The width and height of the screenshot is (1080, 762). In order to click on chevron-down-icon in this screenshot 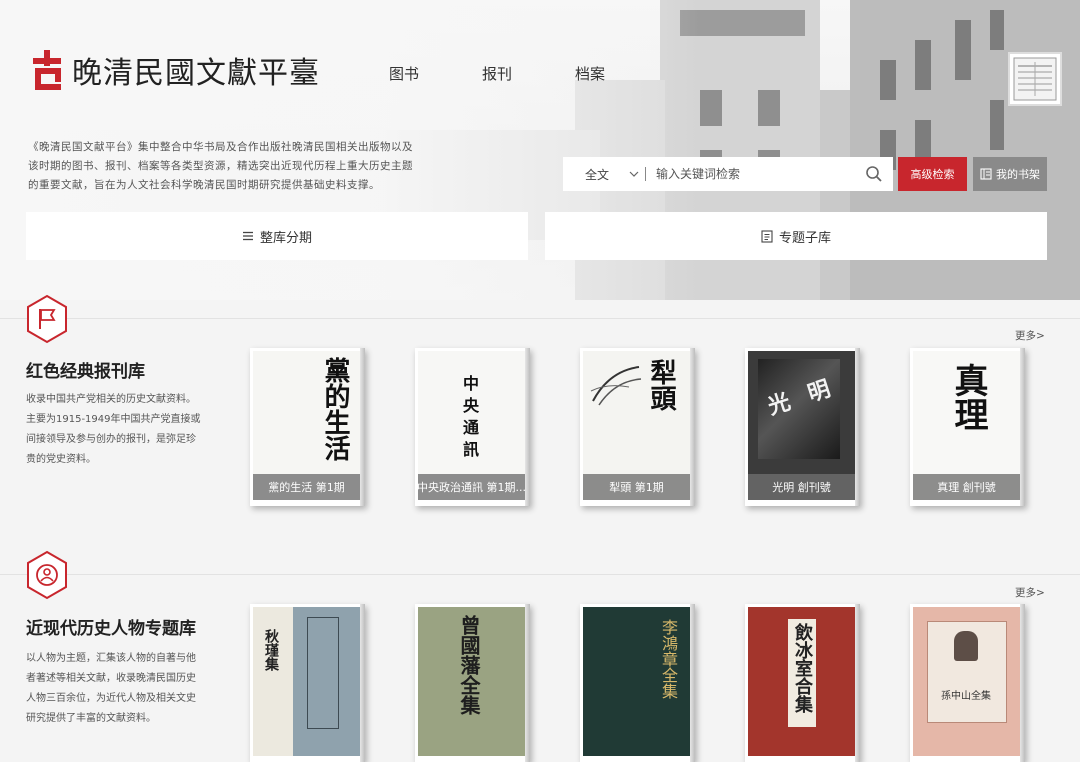, I will do `click(634, 174)`.